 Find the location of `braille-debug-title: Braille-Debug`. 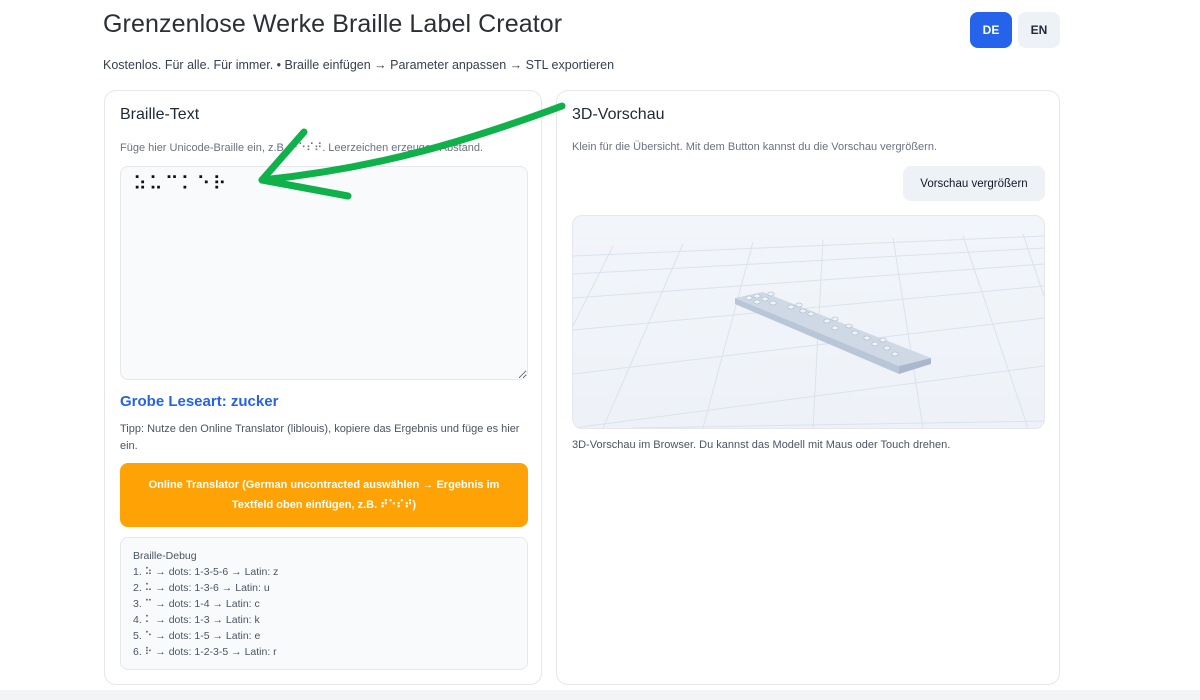

braille-debug-title: Braille-Debug is located at coordinates (165, 556).